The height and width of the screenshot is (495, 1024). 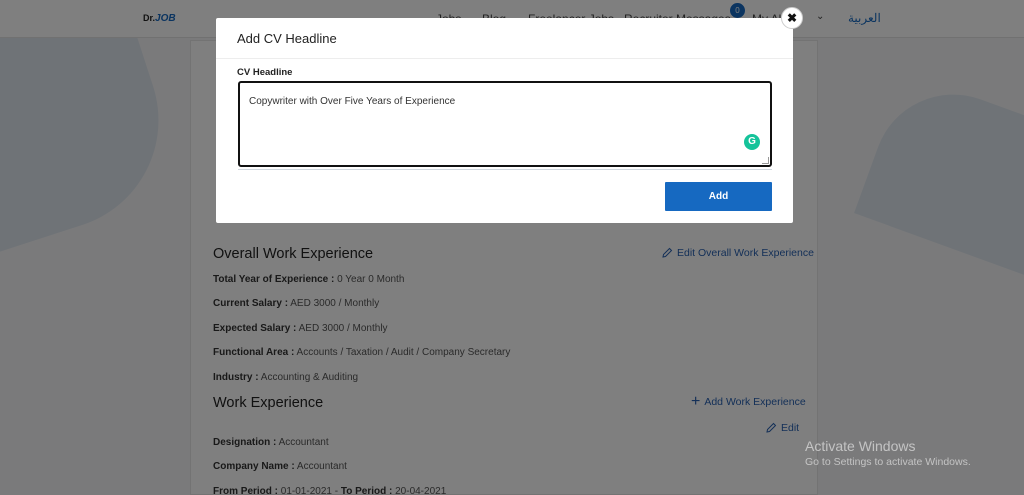 What do you see at coordinates (888, 462) in the screenshot?
I see `windows-activation-hint: Go to Settings to activate Windows.` at bounding box center [888, 462].